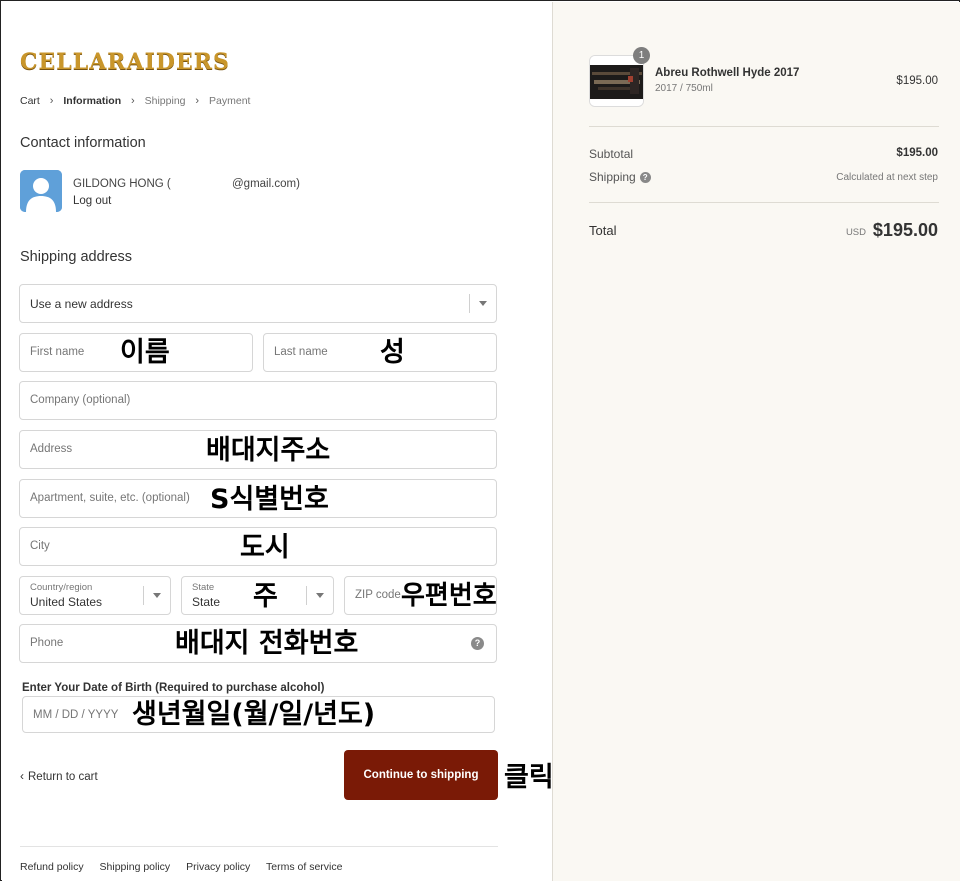 This screenshot has width=960, height=881. Describe the element at coordinates (529, 777) in the screenshot. I see `annotation-click: 클릭` at that location.